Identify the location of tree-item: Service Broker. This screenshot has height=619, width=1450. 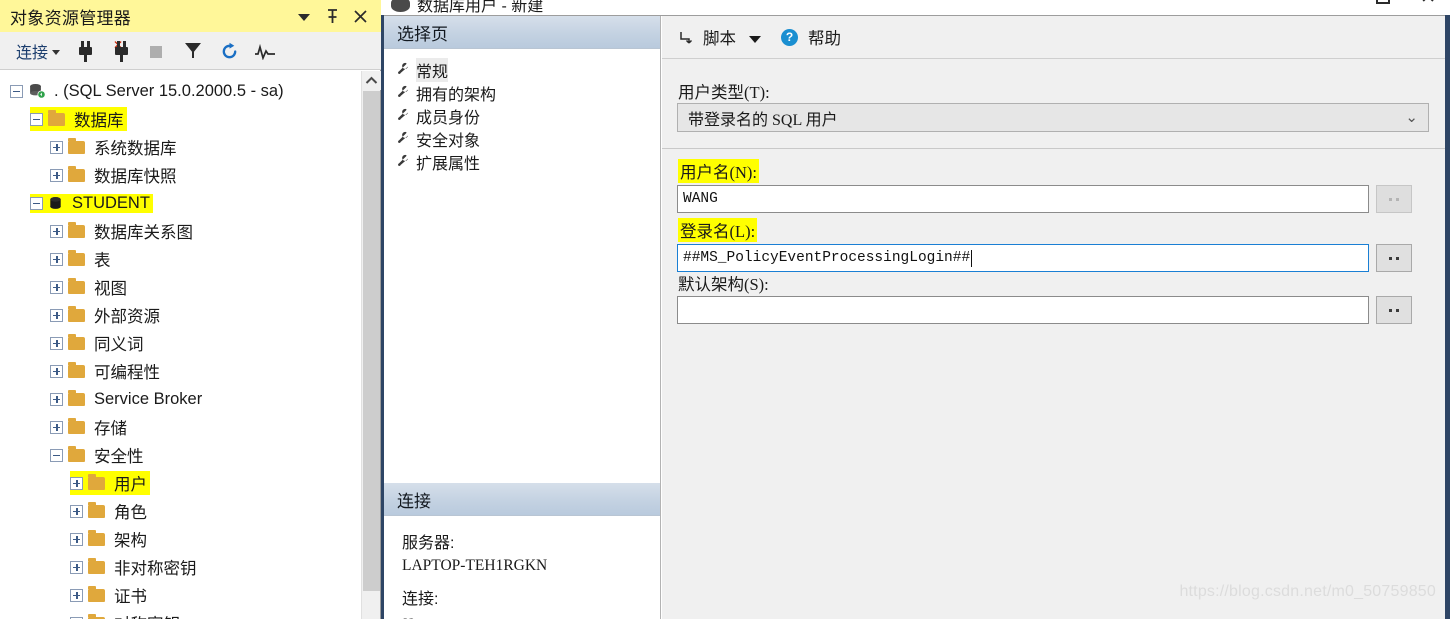
(181, 399).